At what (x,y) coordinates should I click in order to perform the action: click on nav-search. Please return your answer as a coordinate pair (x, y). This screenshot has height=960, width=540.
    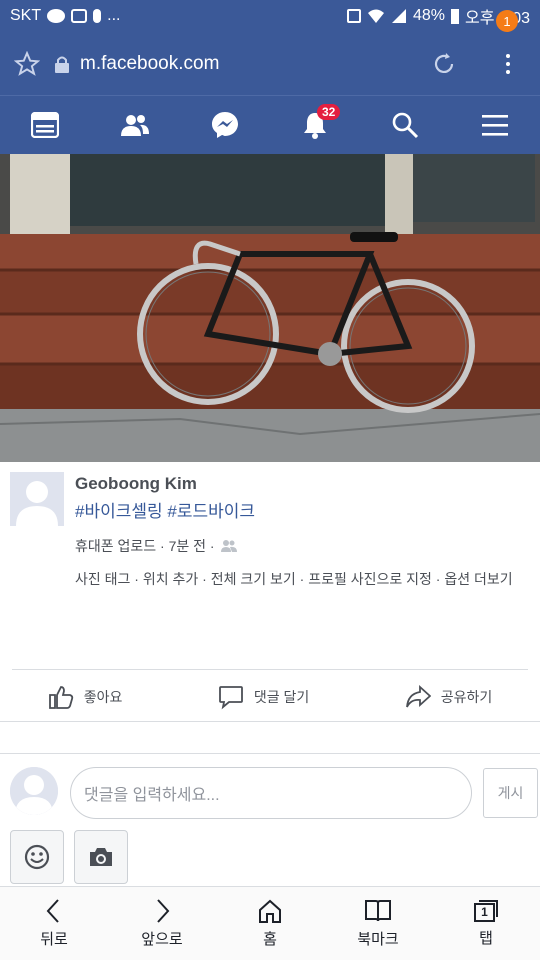
    Looking at the image, I should click on (405, 125).